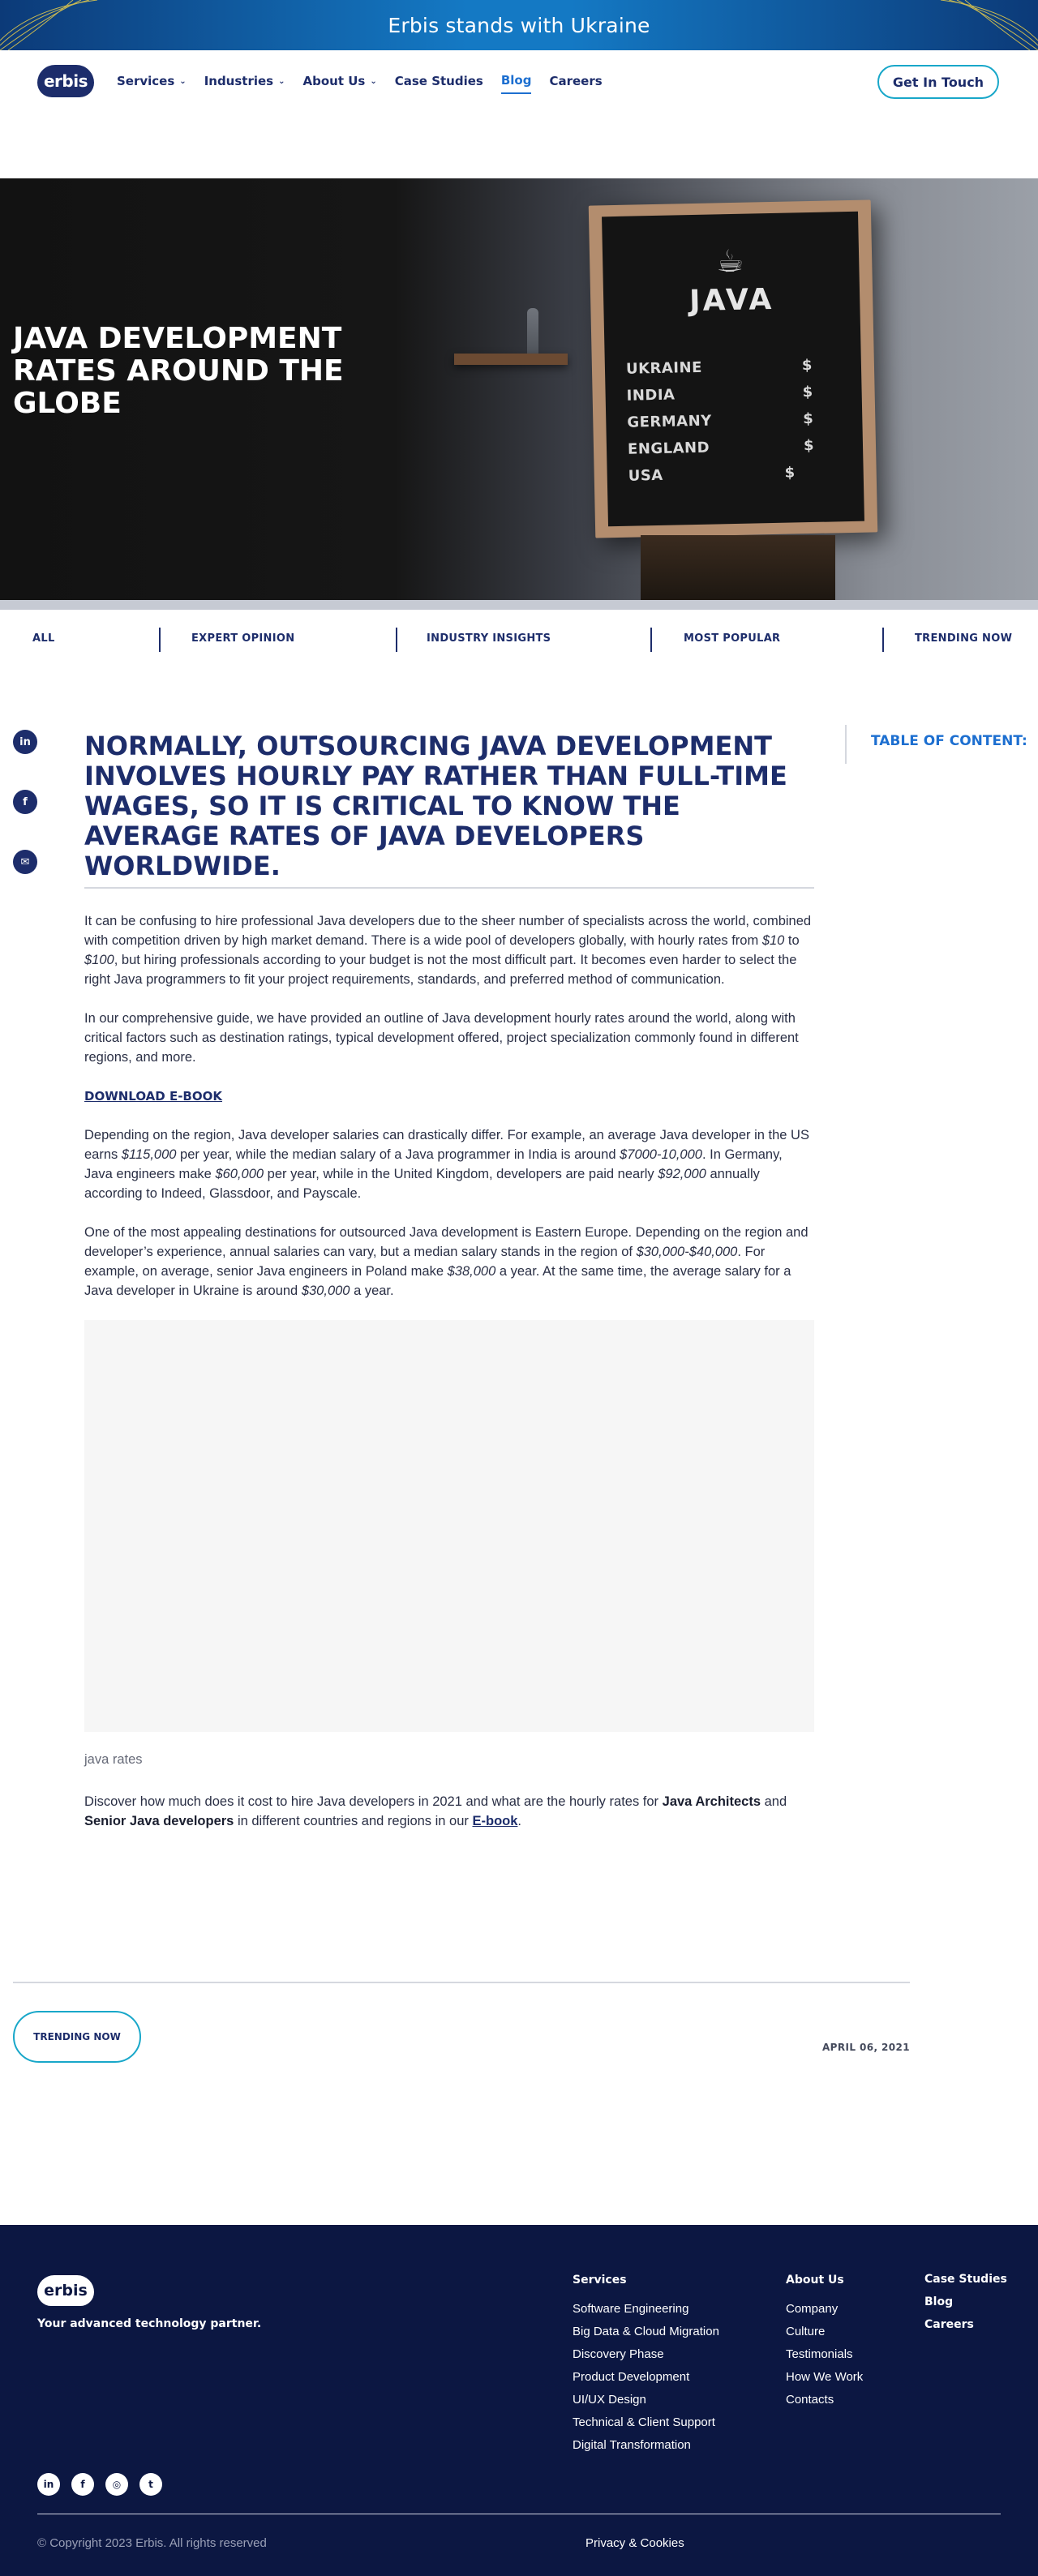  Describe the element at coordinates (664, 368) in the screenshot. I see `board-country: UKRAINE` at that location.